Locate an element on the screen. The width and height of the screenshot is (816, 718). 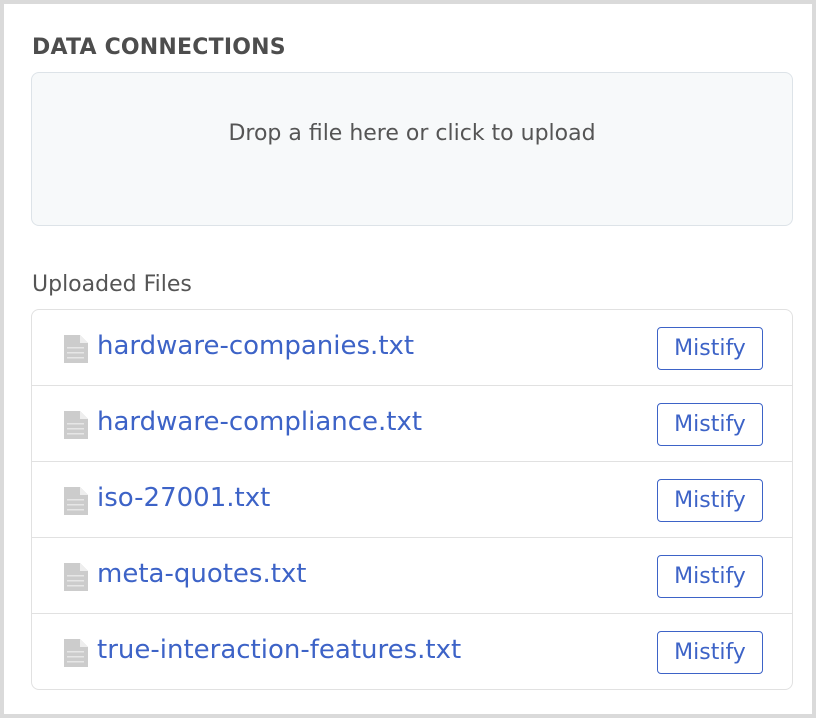
file-row: meta-quotes.txt Mistify is located at coordinates (412, 576).